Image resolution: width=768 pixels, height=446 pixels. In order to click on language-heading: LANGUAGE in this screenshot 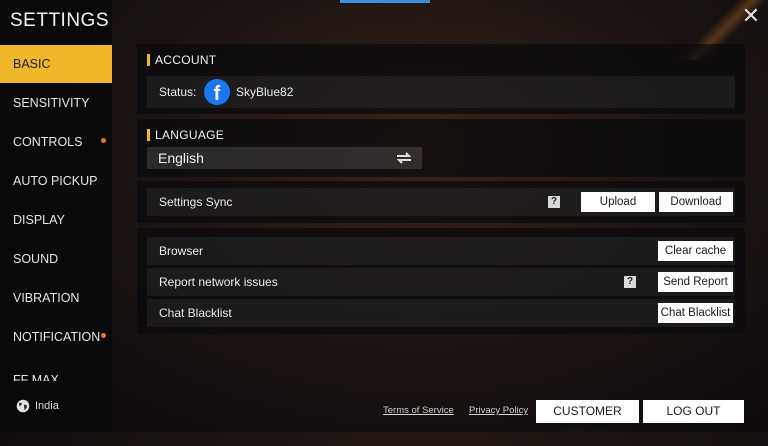, I will do `click(185, 135)`.